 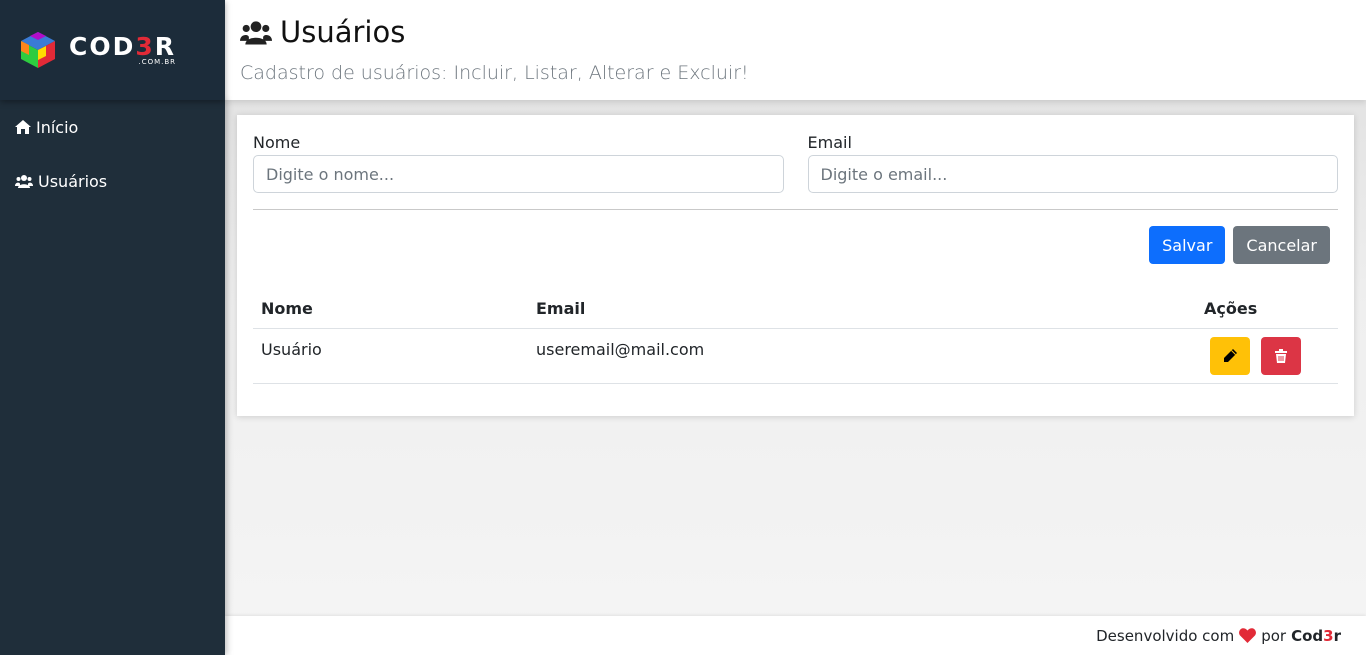 I want to click on logo-wordmark: COD3R, so click(x=123, y=46).